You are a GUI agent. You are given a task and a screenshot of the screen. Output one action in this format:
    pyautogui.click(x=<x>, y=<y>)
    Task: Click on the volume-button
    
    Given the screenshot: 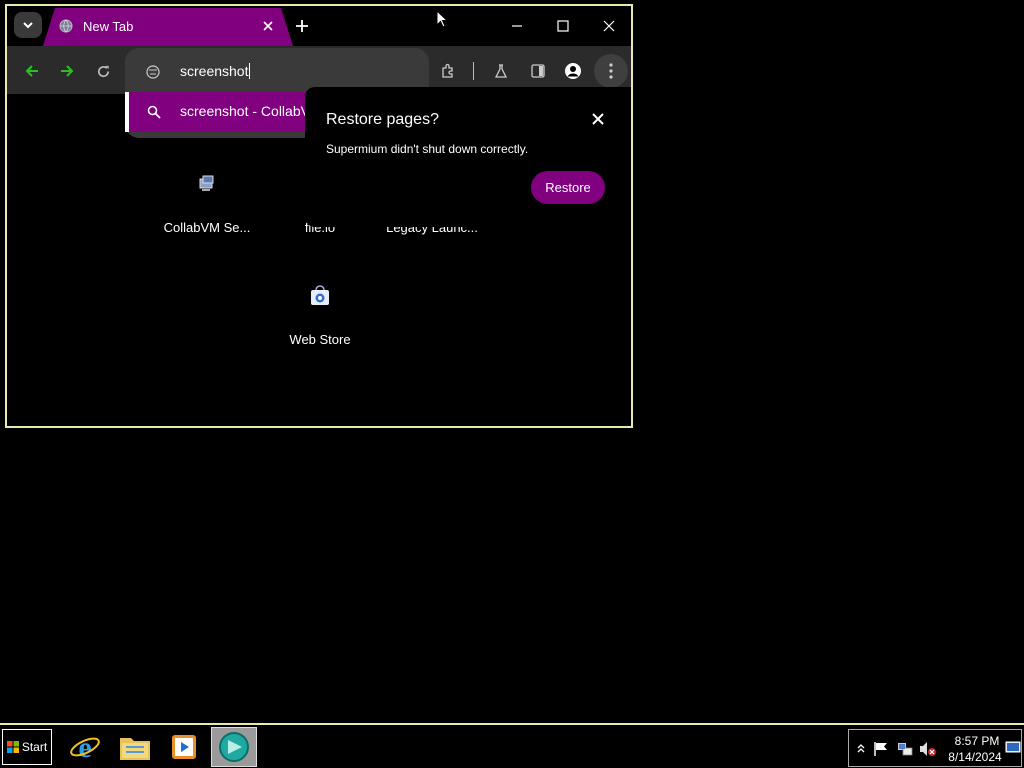 What is the action you would take?
    pyautogui.click(x=928, y=749)
    